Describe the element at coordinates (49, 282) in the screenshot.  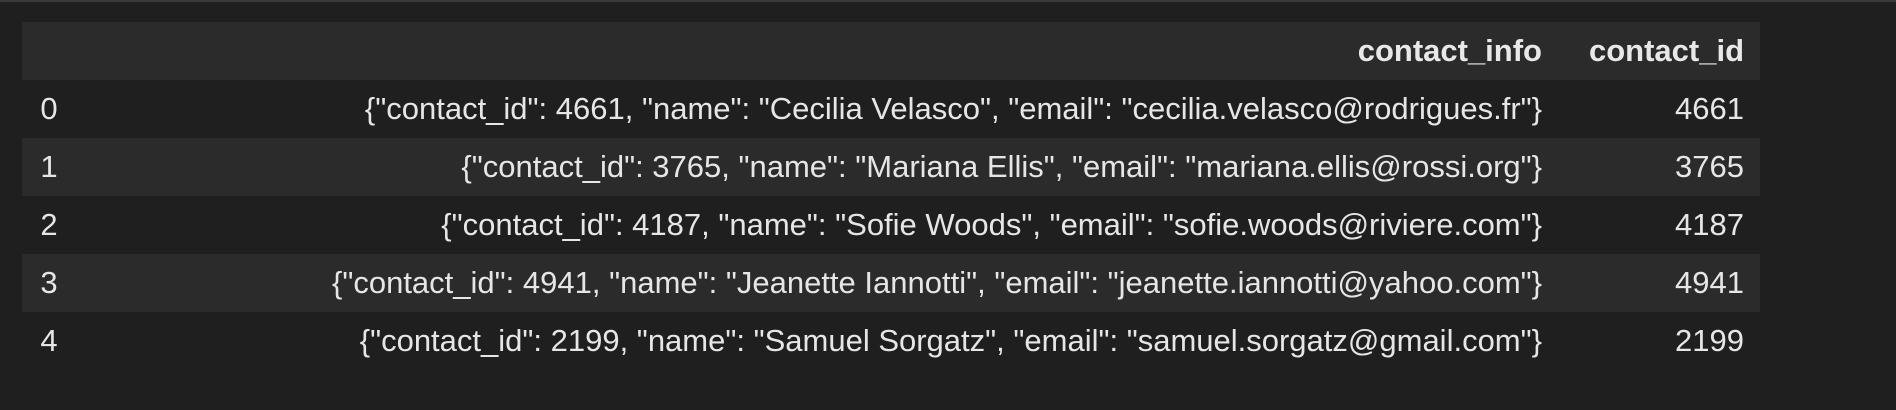
I see `row-index: 3` at that location.